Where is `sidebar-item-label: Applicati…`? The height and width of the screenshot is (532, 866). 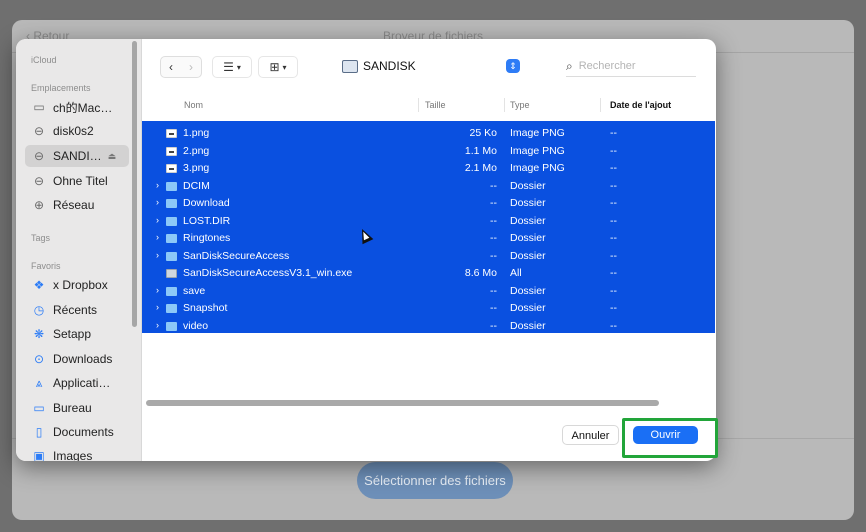 sidebar-item-label: Applicati… is located at coordinates (82, 383).